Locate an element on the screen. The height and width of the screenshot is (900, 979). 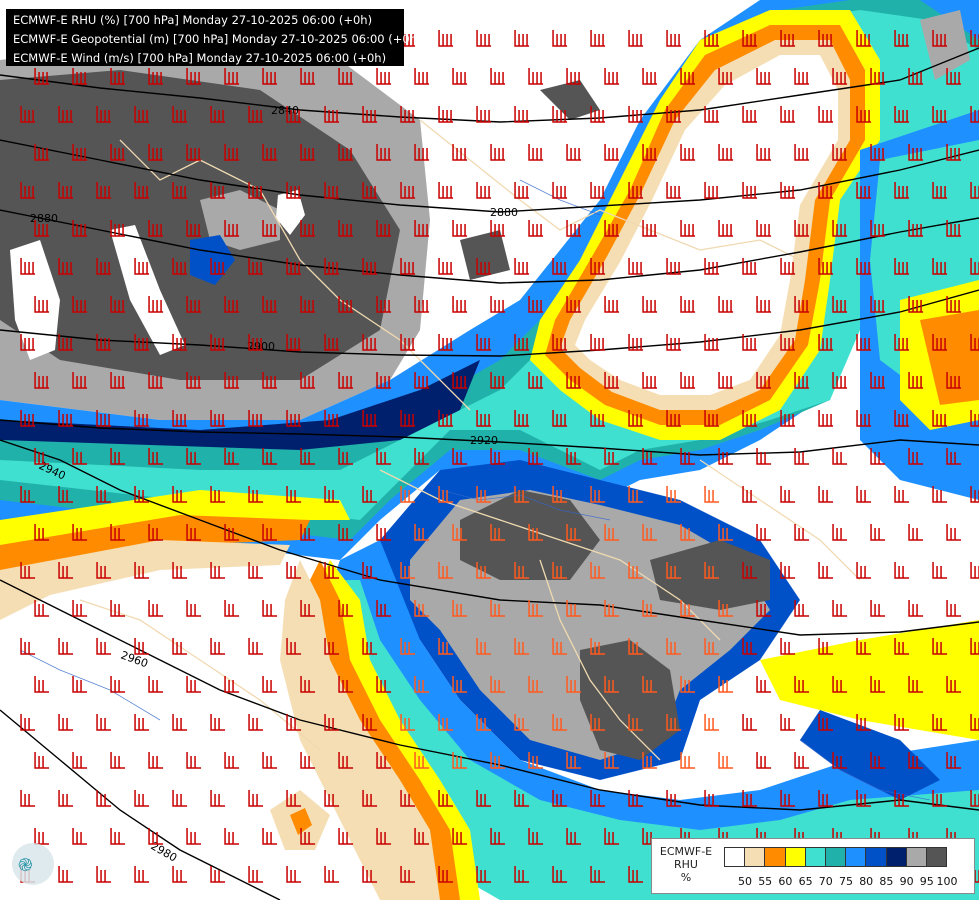
contour-label: 2920 is located at coordinates (484, 440).